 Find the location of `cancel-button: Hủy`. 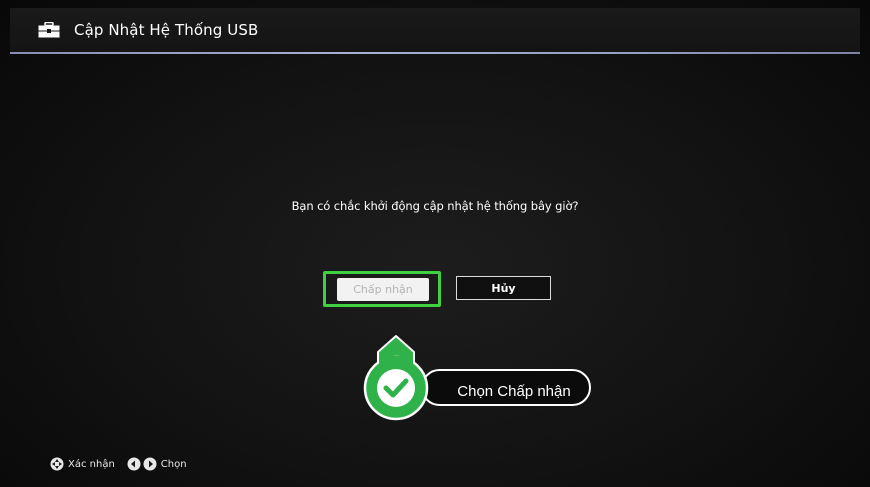

cancel-button: Hủy is located at coordinates (503, 288).